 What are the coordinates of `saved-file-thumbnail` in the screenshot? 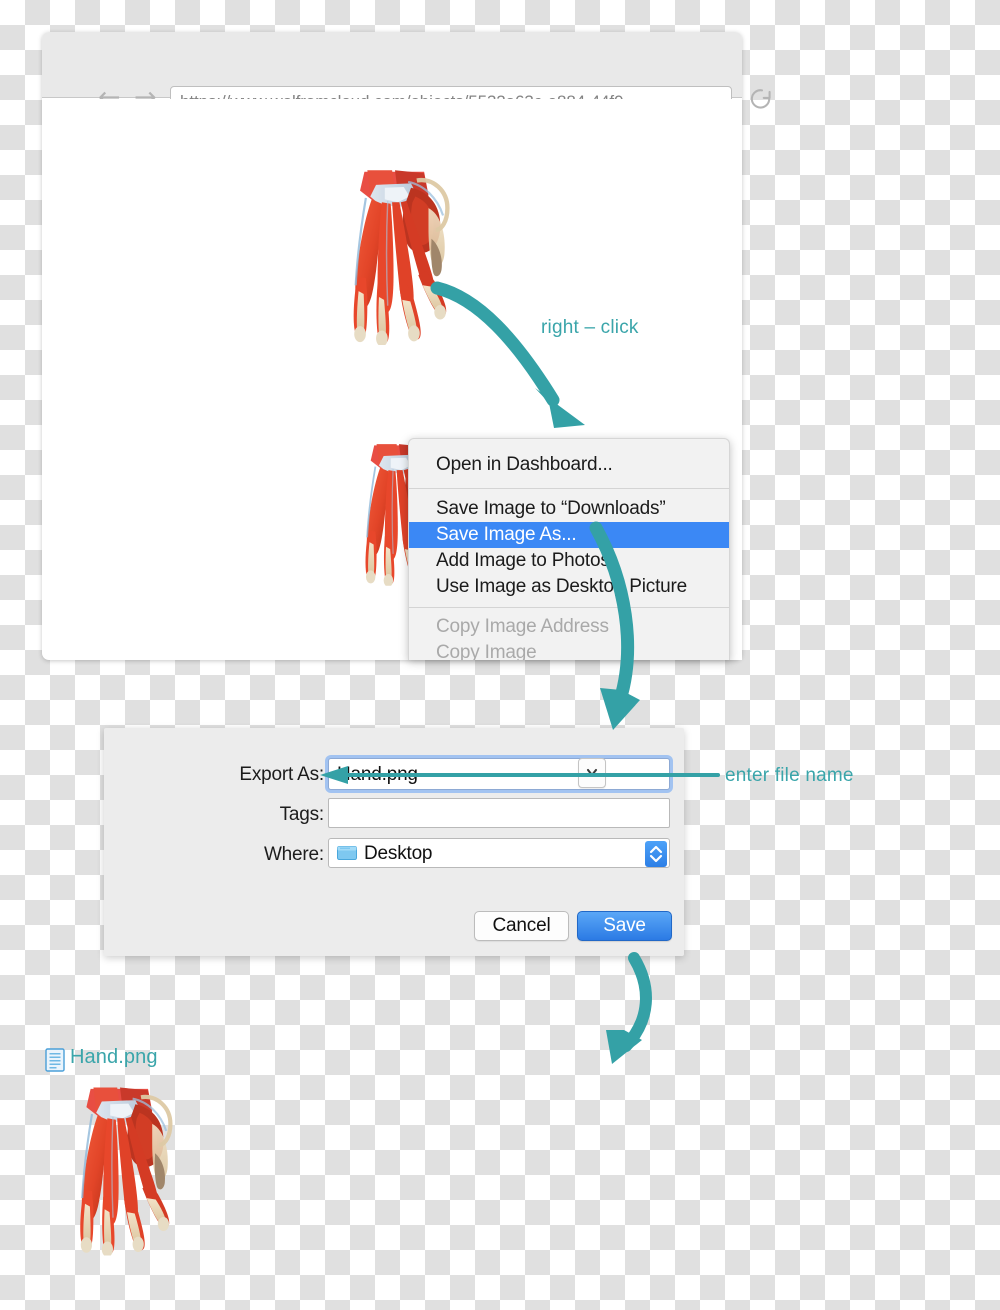 It's located at (120, 1168).